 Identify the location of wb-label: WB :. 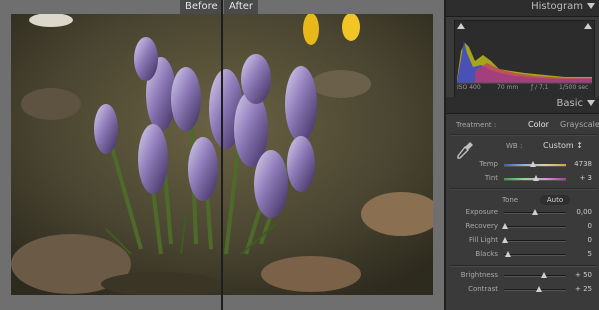
(514, 146).